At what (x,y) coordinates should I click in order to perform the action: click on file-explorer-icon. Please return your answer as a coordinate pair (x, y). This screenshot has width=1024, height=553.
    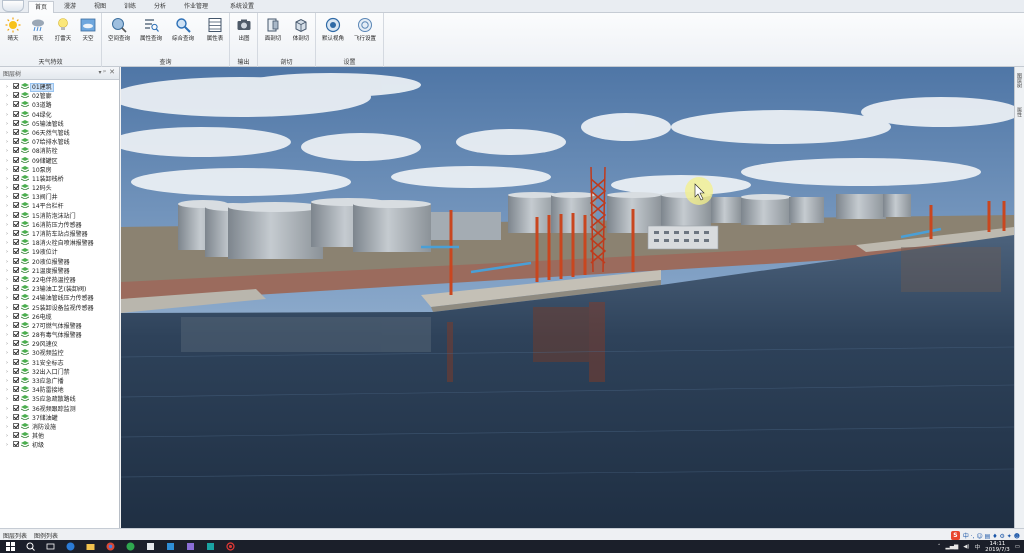
    Looking at the image, I should click on (90, 546).